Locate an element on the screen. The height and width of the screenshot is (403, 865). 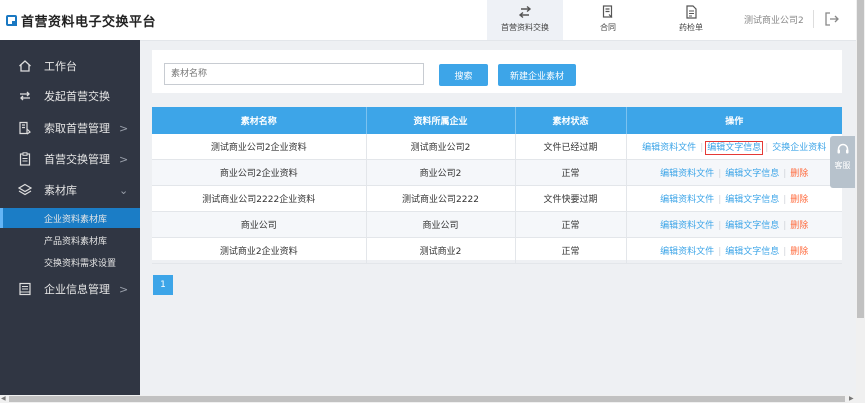
layers-icon is located at coordinates (25, 189).